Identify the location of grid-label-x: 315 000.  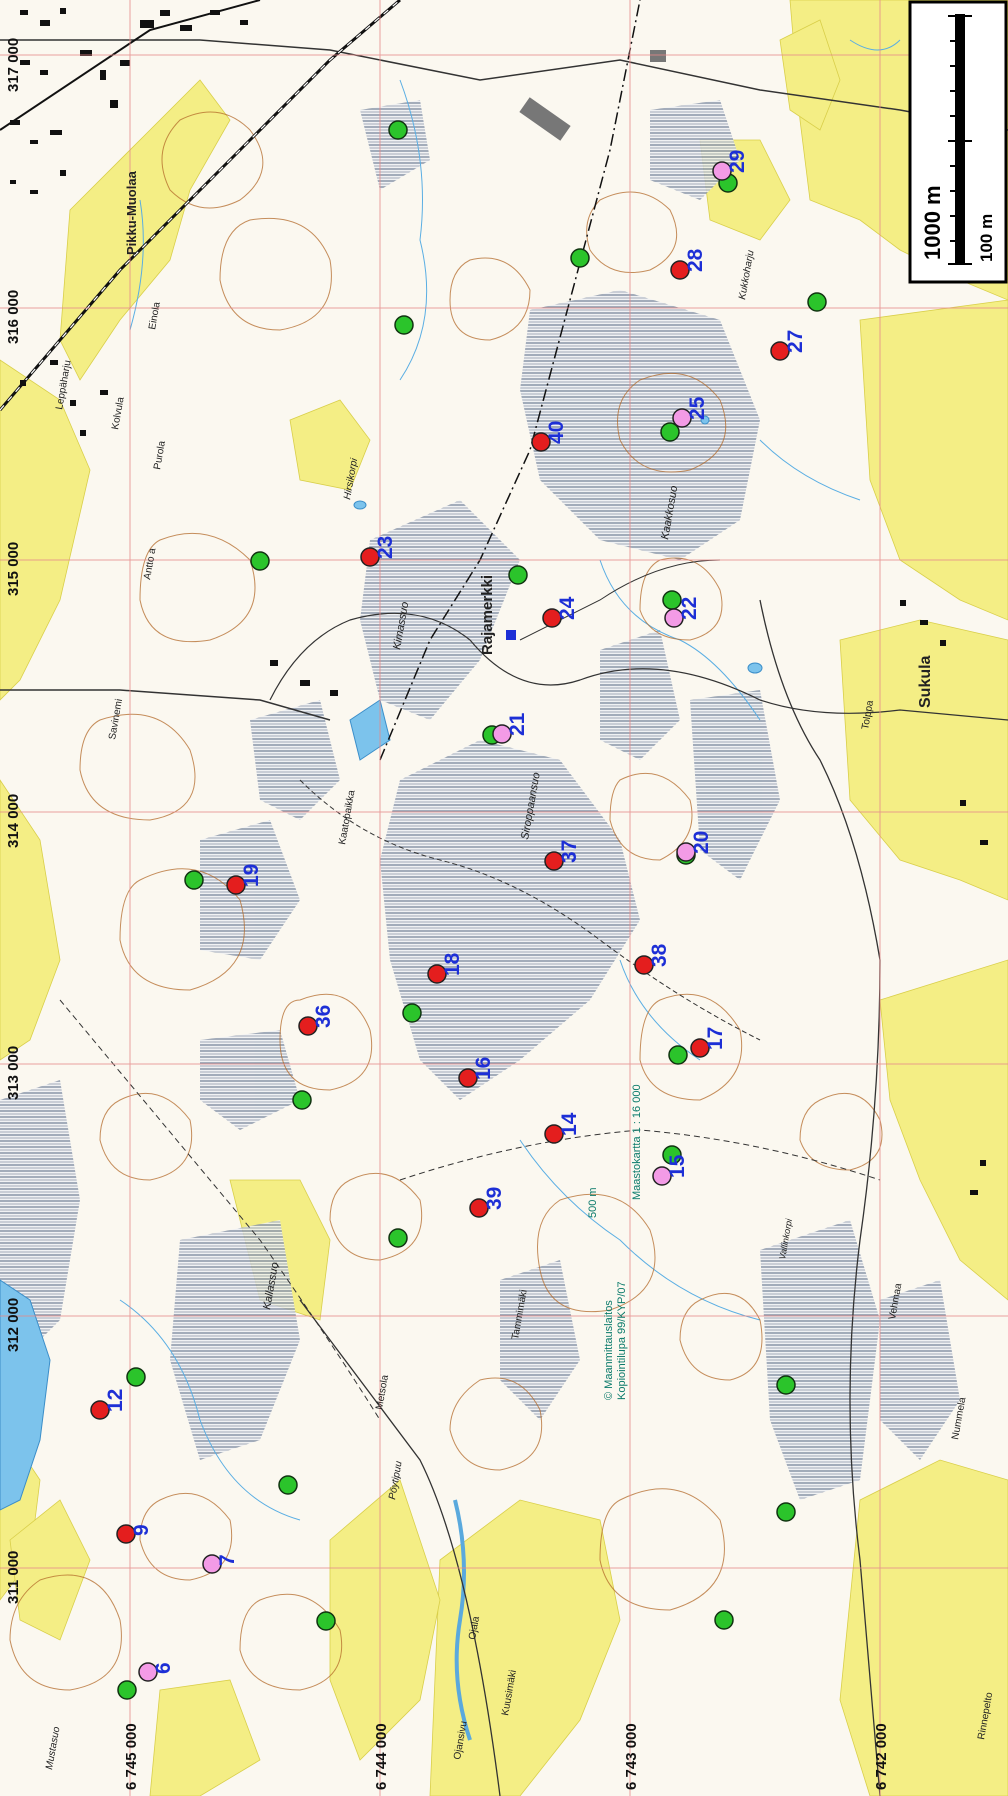
(13, 569).